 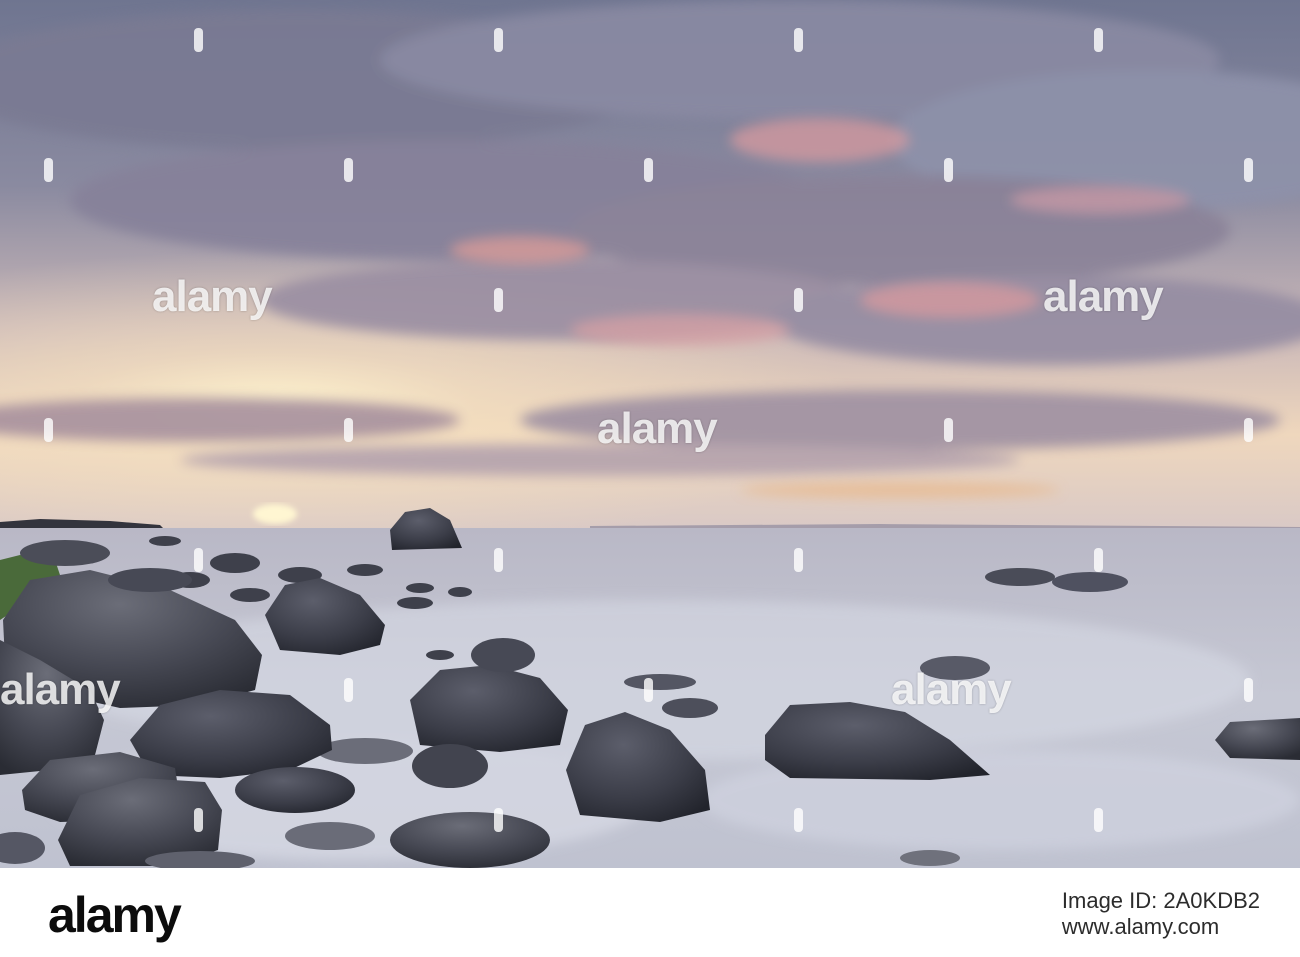 What do you see at coordinates (650, 912) in the screenshot?
I see `footer-bar: alamy Image ID: 2A0KDB2 www.alamy.com` at bounding box center [650, 912].